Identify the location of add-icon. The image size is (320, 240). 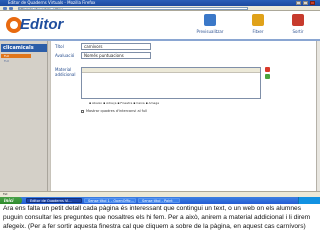
(267, 76).